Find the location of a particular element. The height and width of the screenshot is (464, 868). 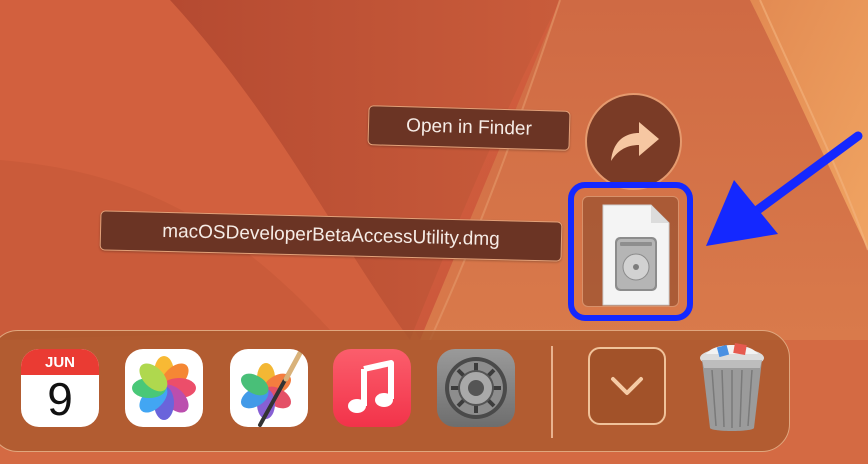

dmg-file-item is located at coordinates (630, 251).